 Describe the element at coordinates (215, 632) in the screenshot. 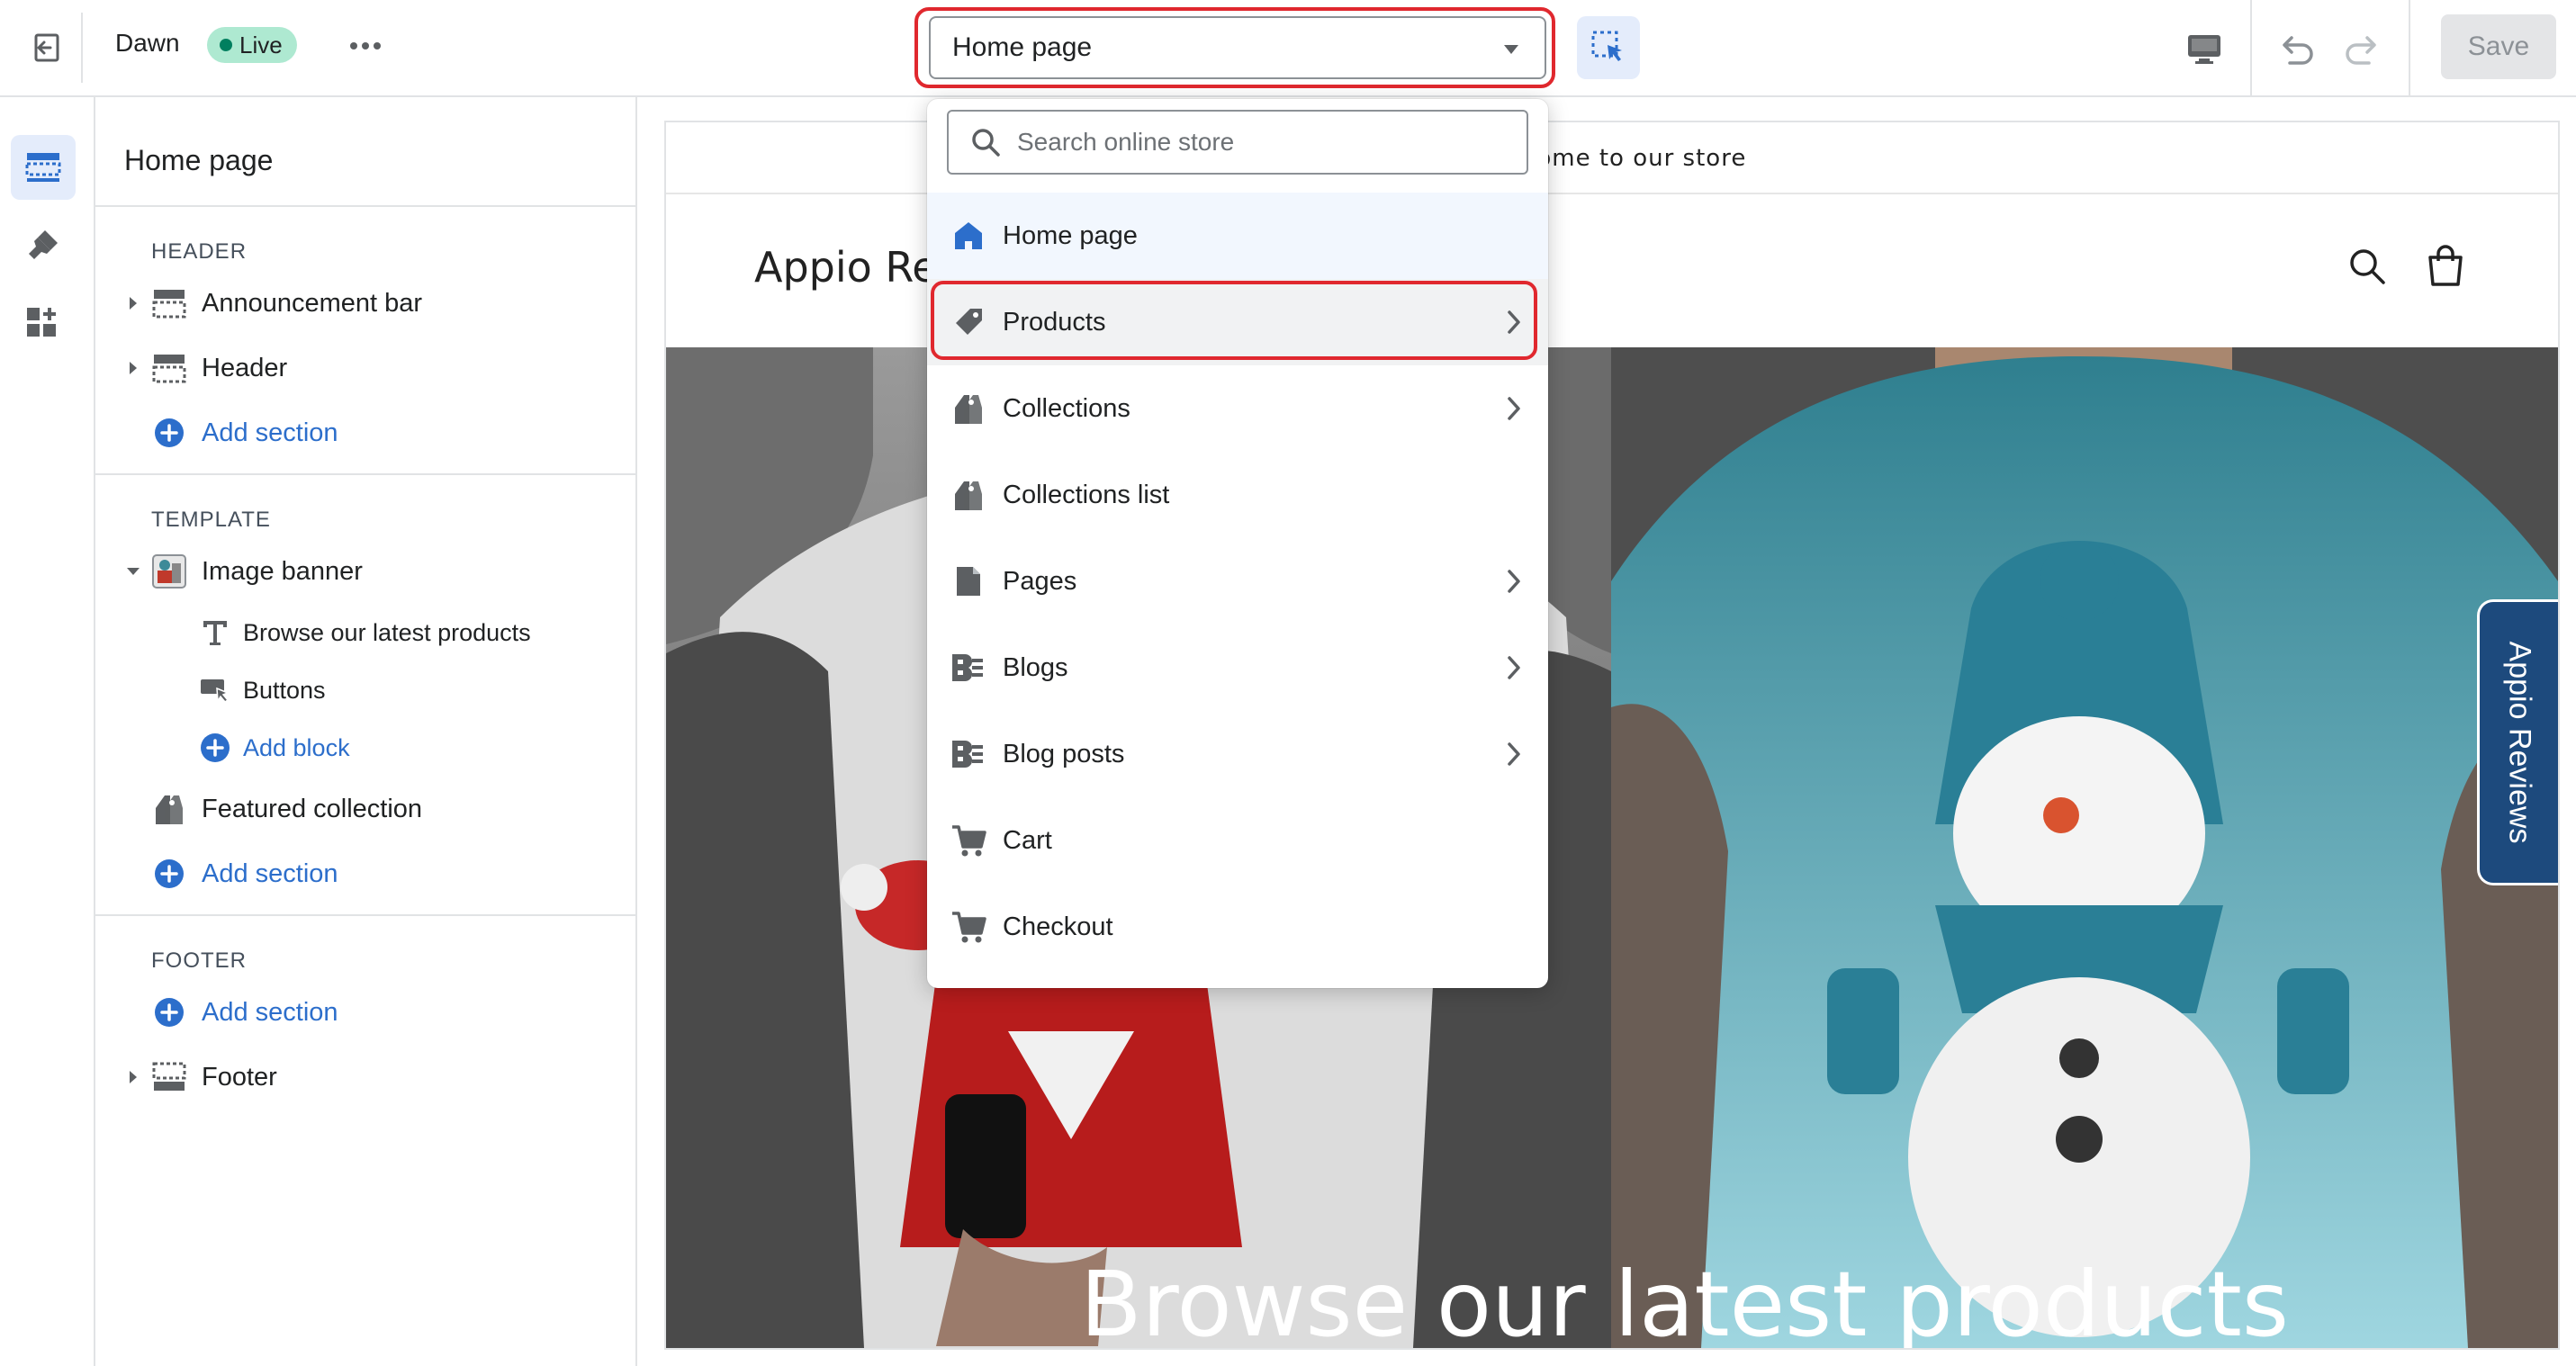

I see `text-icon` at that location.